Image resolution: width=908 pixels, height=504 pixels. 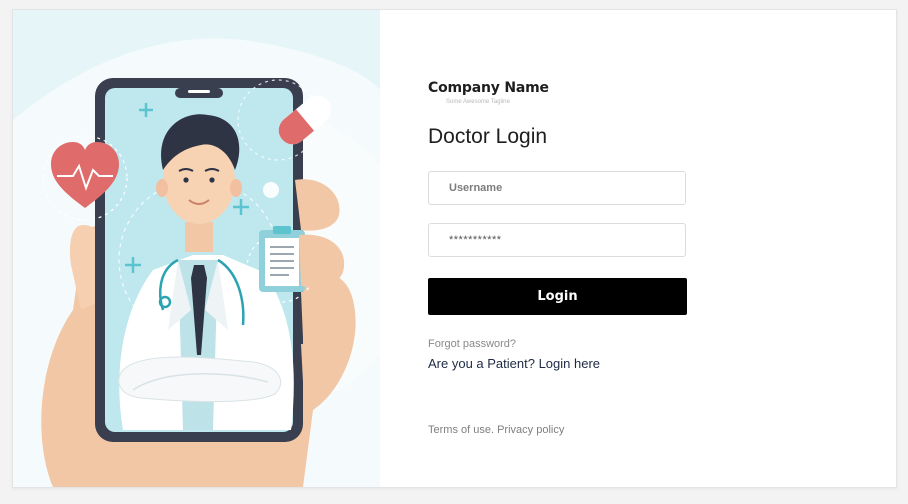 What do you see at coordinates (530, 430) in the screenshot?
I see `privacy-policy-link: Privacy policy` at bounding box center [530, 430].